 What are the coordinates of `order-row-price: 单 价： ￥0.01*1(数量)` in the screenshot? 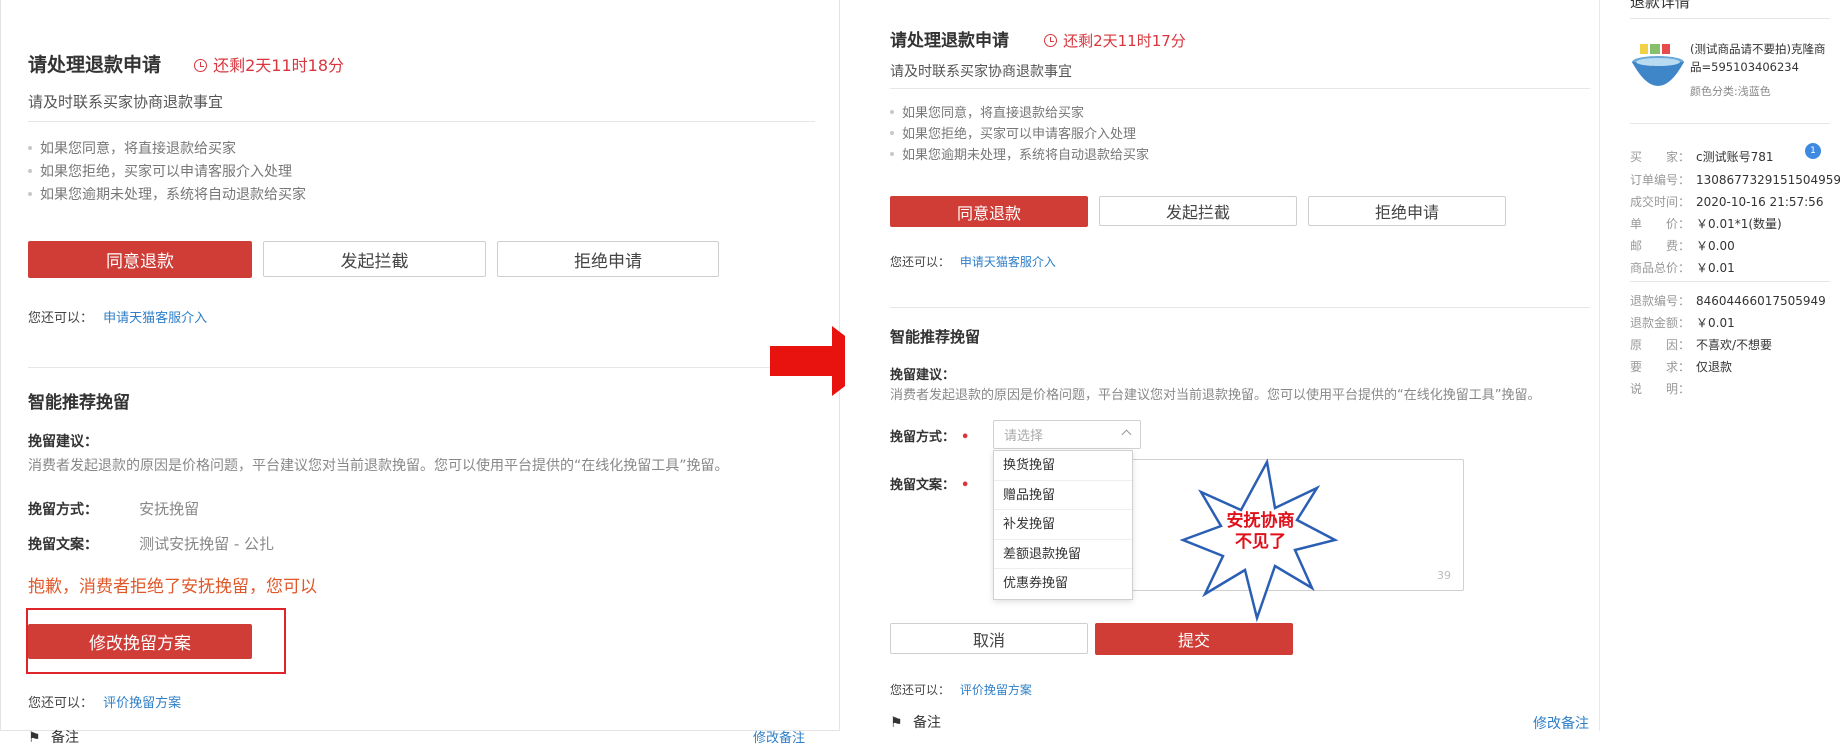 It's located at (1706, 224).